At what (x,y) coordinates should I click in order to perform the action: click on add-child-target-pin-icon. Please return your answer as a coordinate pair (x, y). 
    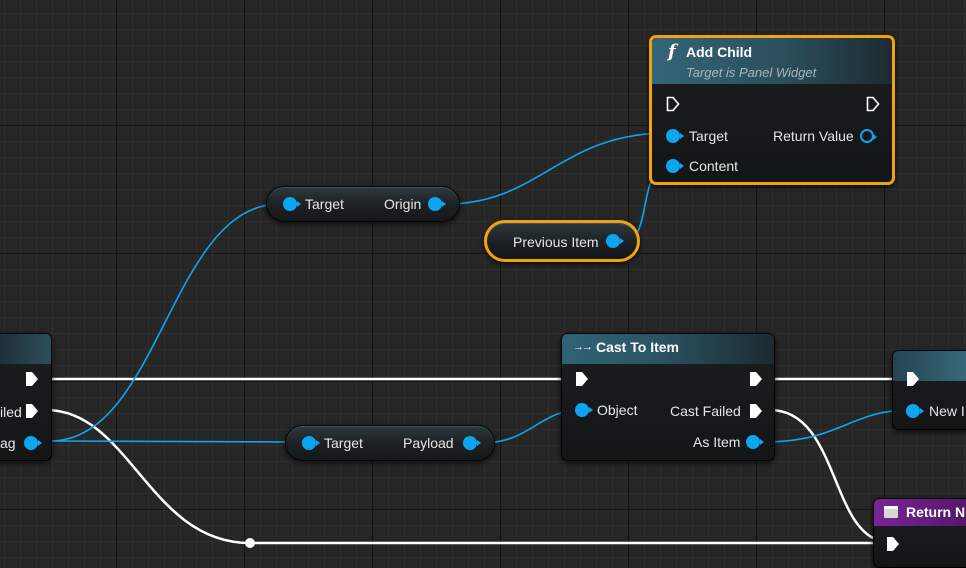
    Looking at the image, I should click on (675, 136).